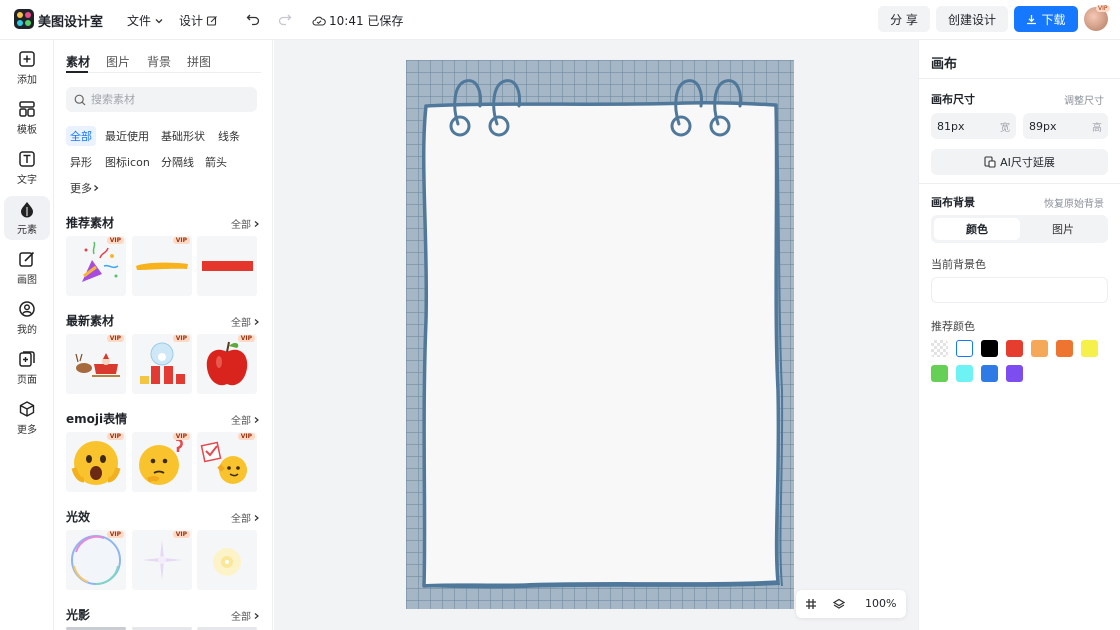 This screenshot has height=630, width=1120. What do you see at coordinates (245, 419) in the screenshot?
I see `section-all-emoji: 全部` at bounding box center [245, 419].